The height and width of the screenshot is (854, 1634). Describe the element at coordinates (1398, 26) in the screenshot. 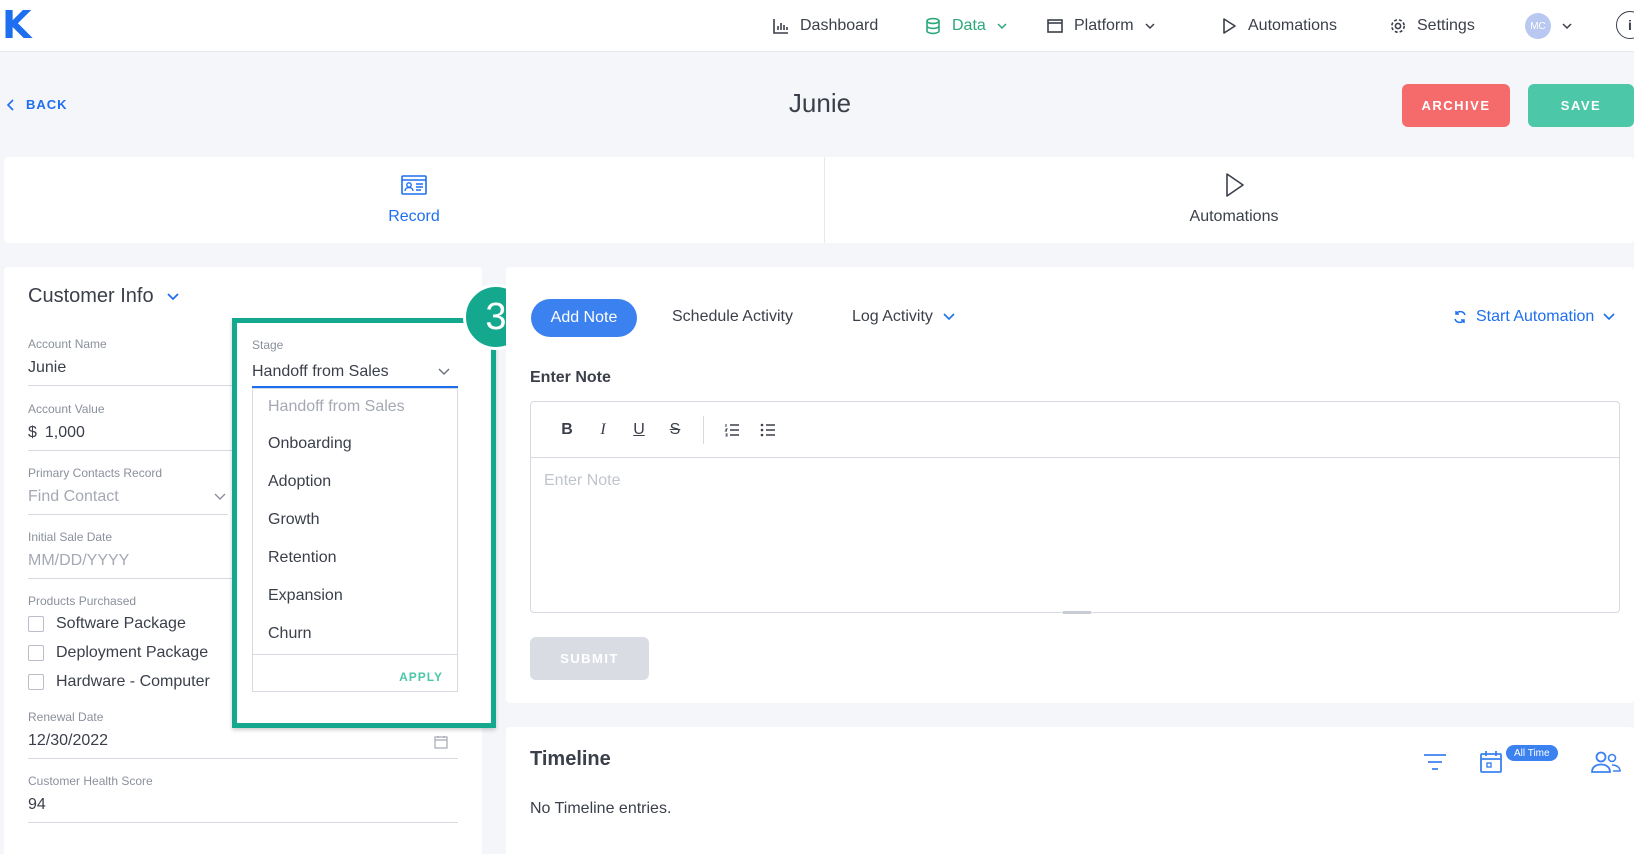

I see `gear-icon` at that location.